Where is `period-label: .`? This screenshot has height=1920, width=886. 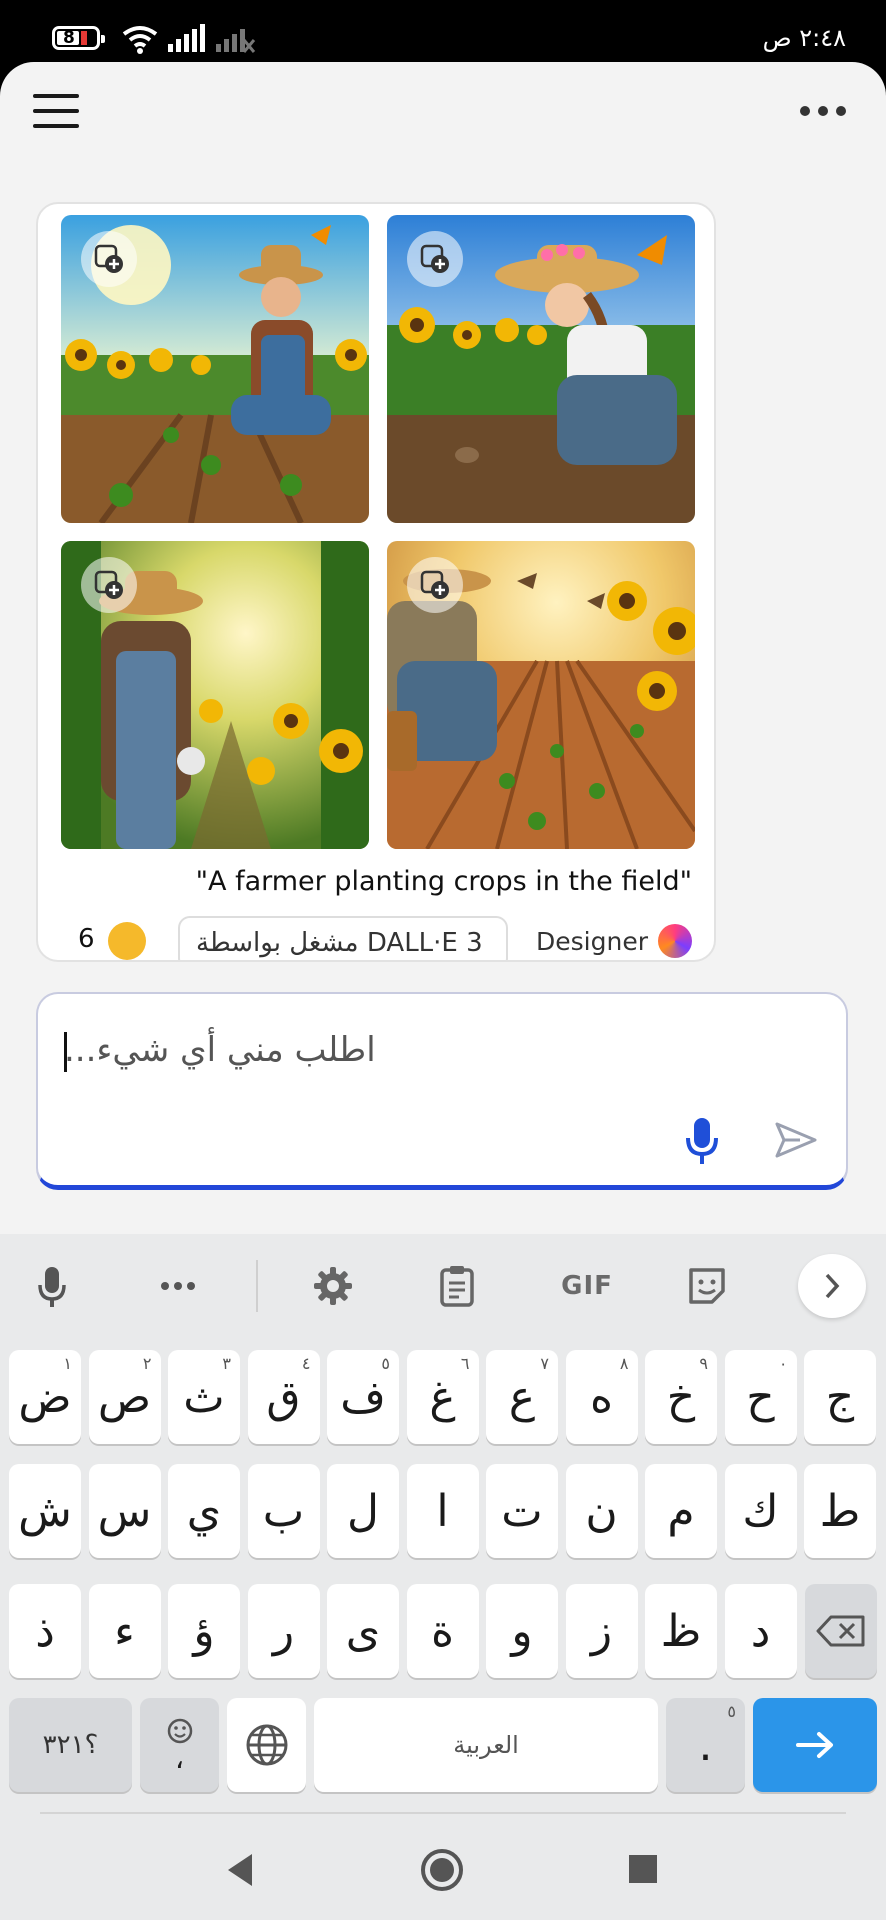 period-label: . is located at coordinates (705, 1745).